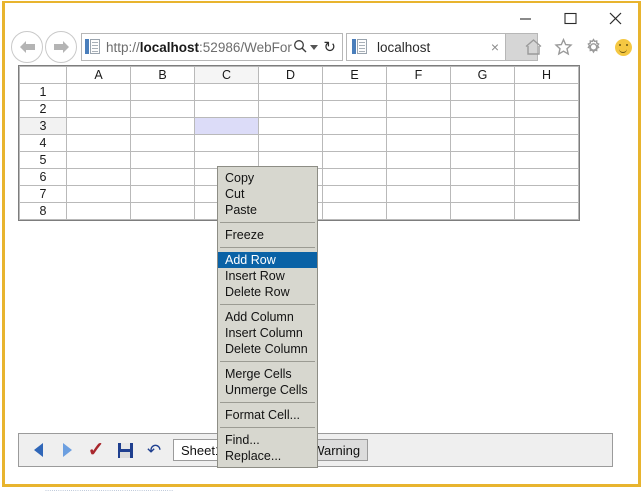 This screenshot has width=643, height=500. I want to click on cell-C1, so click(226, 92).